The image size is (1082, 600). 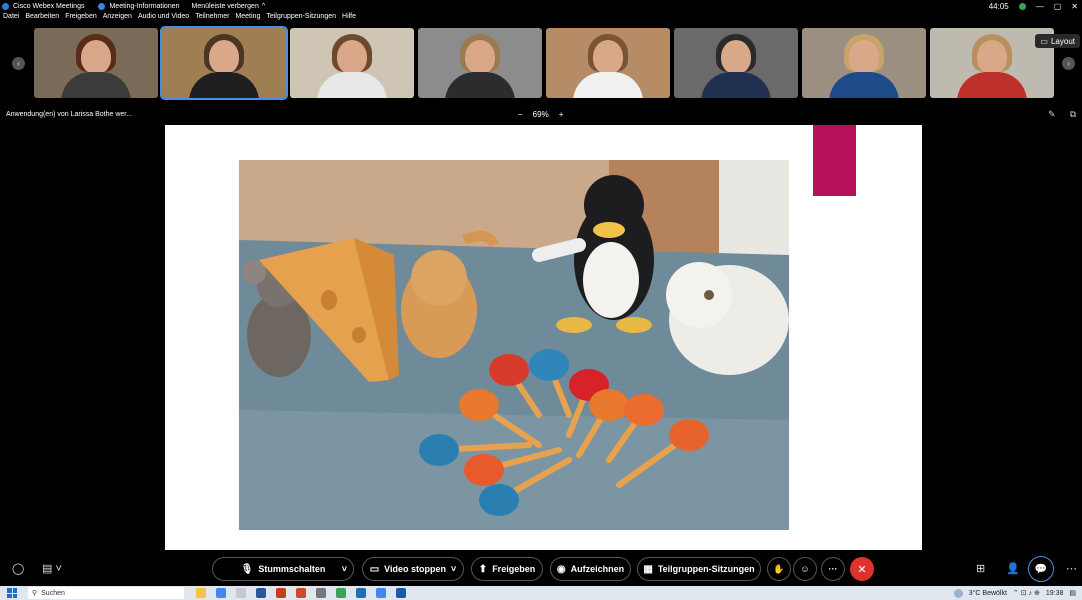 What do you see at coordinates (18, 568) in the screenshot?
I see `connection-icon: ◯` at bounding box center [18, 568].